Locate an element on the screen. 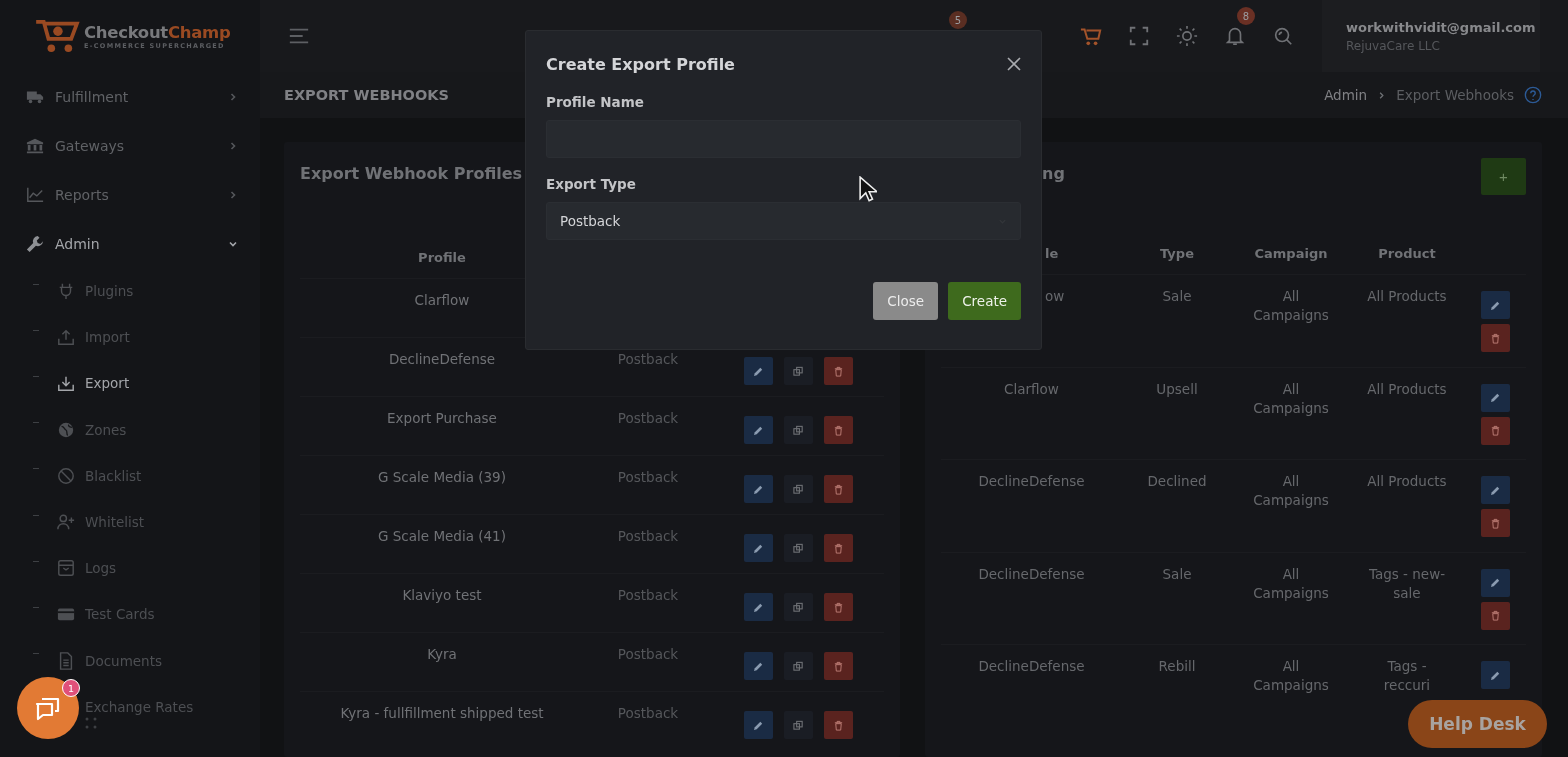 The width and height of the screenshot is (1568, 757). sidebar-subitem: Exchange Rates is located at coordinates (139, 706).